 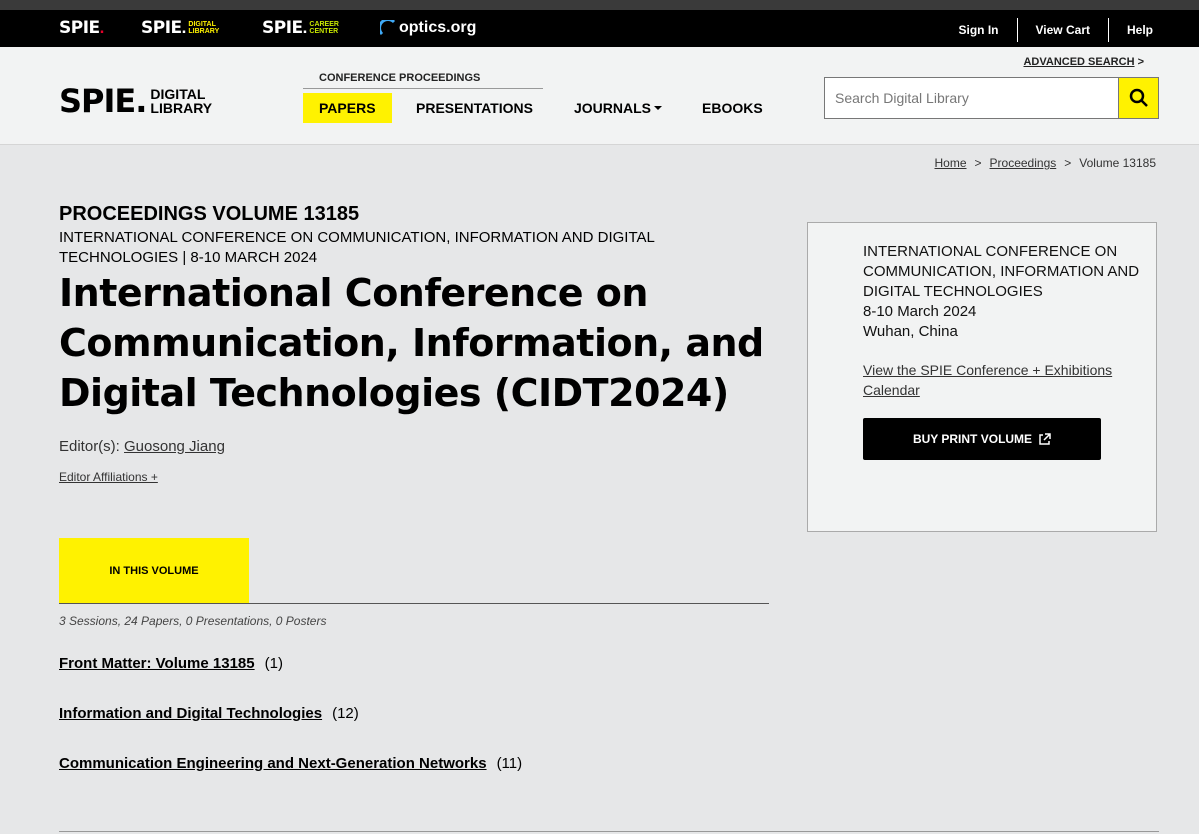 What do you see at coordinates (972, 439) in the screenshot?
I see `buy-label: BUY PRINT VOLUME` at bounding box center [972, 439].